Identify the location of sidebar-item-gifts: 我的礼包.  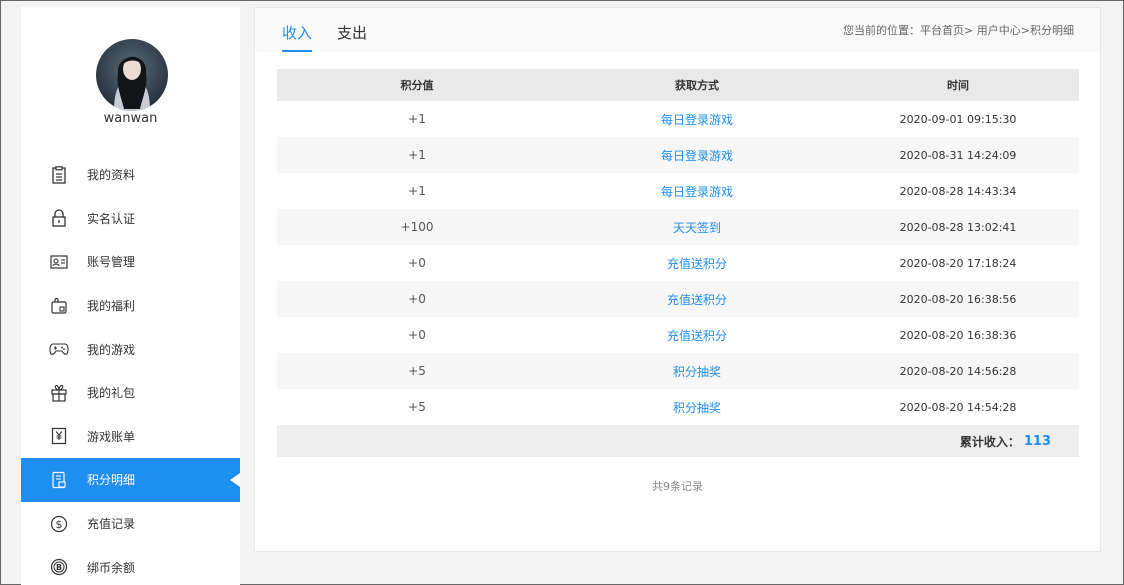
(130, 393).